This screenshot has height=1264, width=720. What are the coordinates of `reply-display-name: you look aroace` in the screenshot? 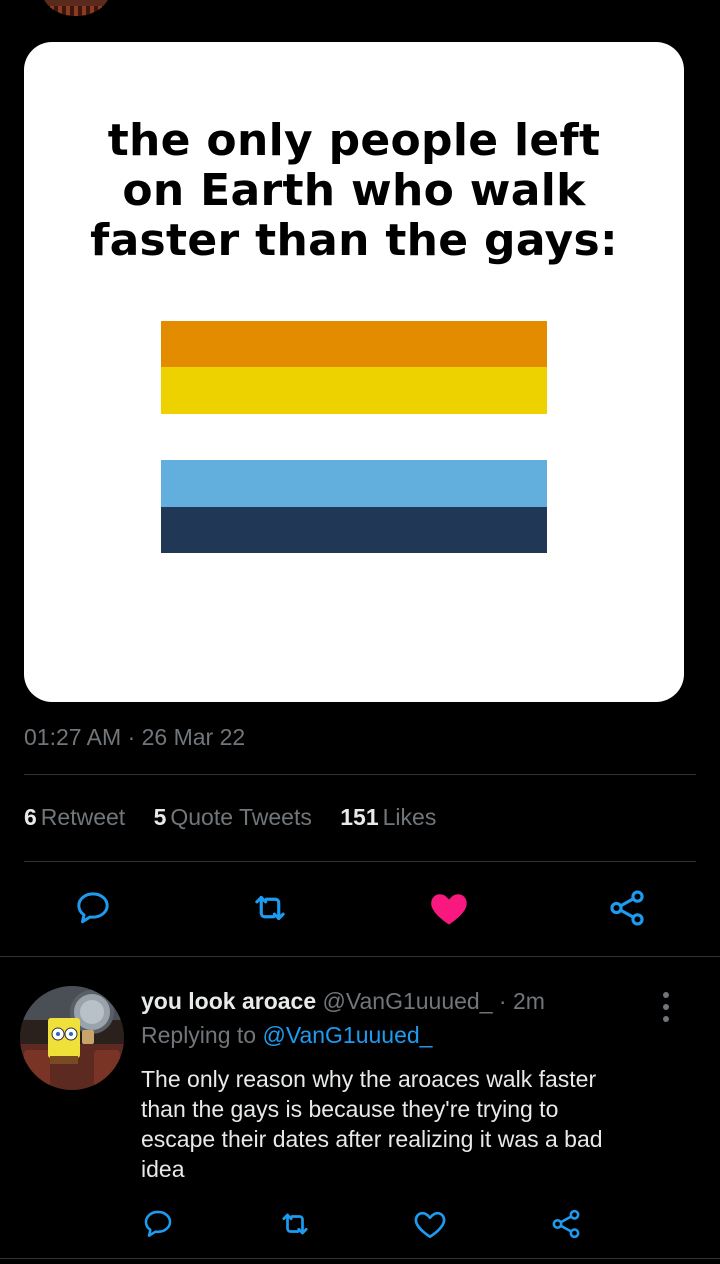 It's located at (228, 1001).